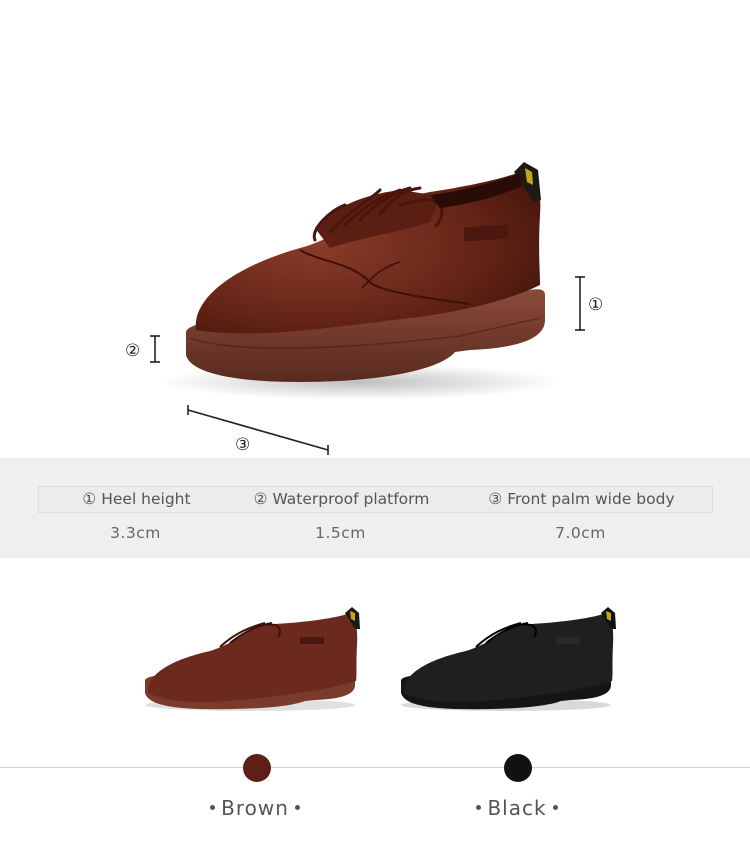  I want to click on black-color-swatch, so click(518, 768).